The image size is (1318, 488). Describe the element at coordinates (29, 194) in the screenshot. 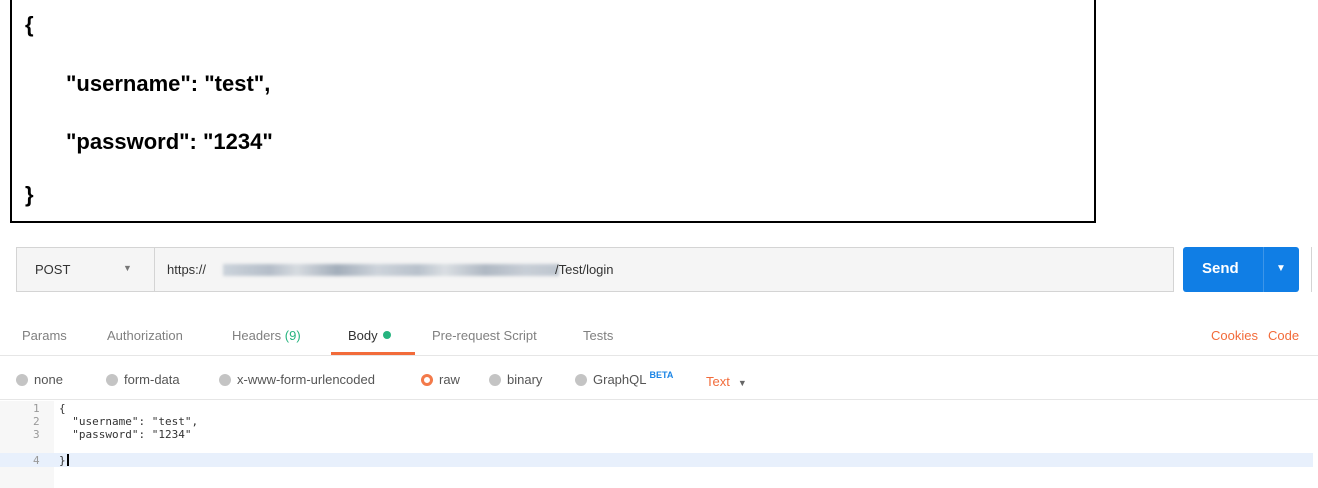

I see `json-line: }` at that location.